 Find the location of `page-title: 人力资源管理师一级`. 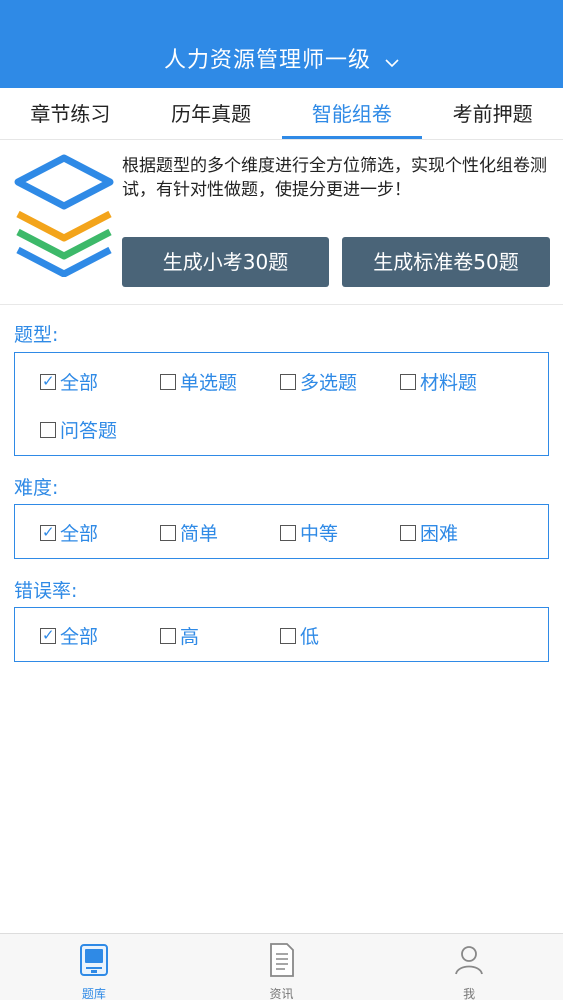

page-title: 人力资源管理师一级 is located at coordinates (267, 60).